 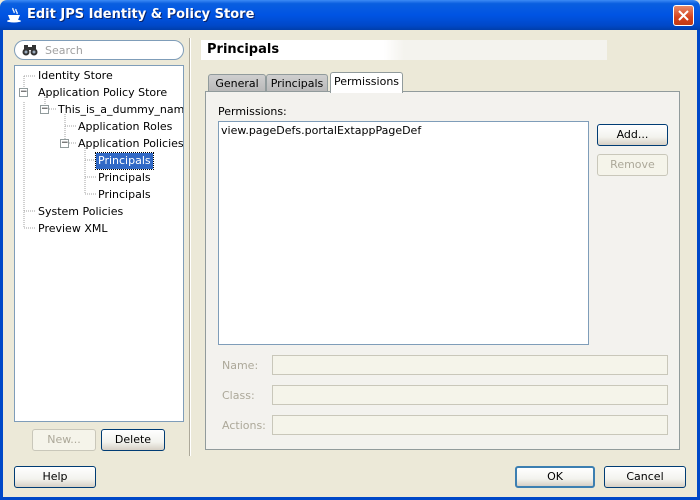 What do you see at coordinates (119, 110) in the screenshot?
I see `tree-item-dummy-name: This_is_a_dummy_name` at bounding box center [119, 110].